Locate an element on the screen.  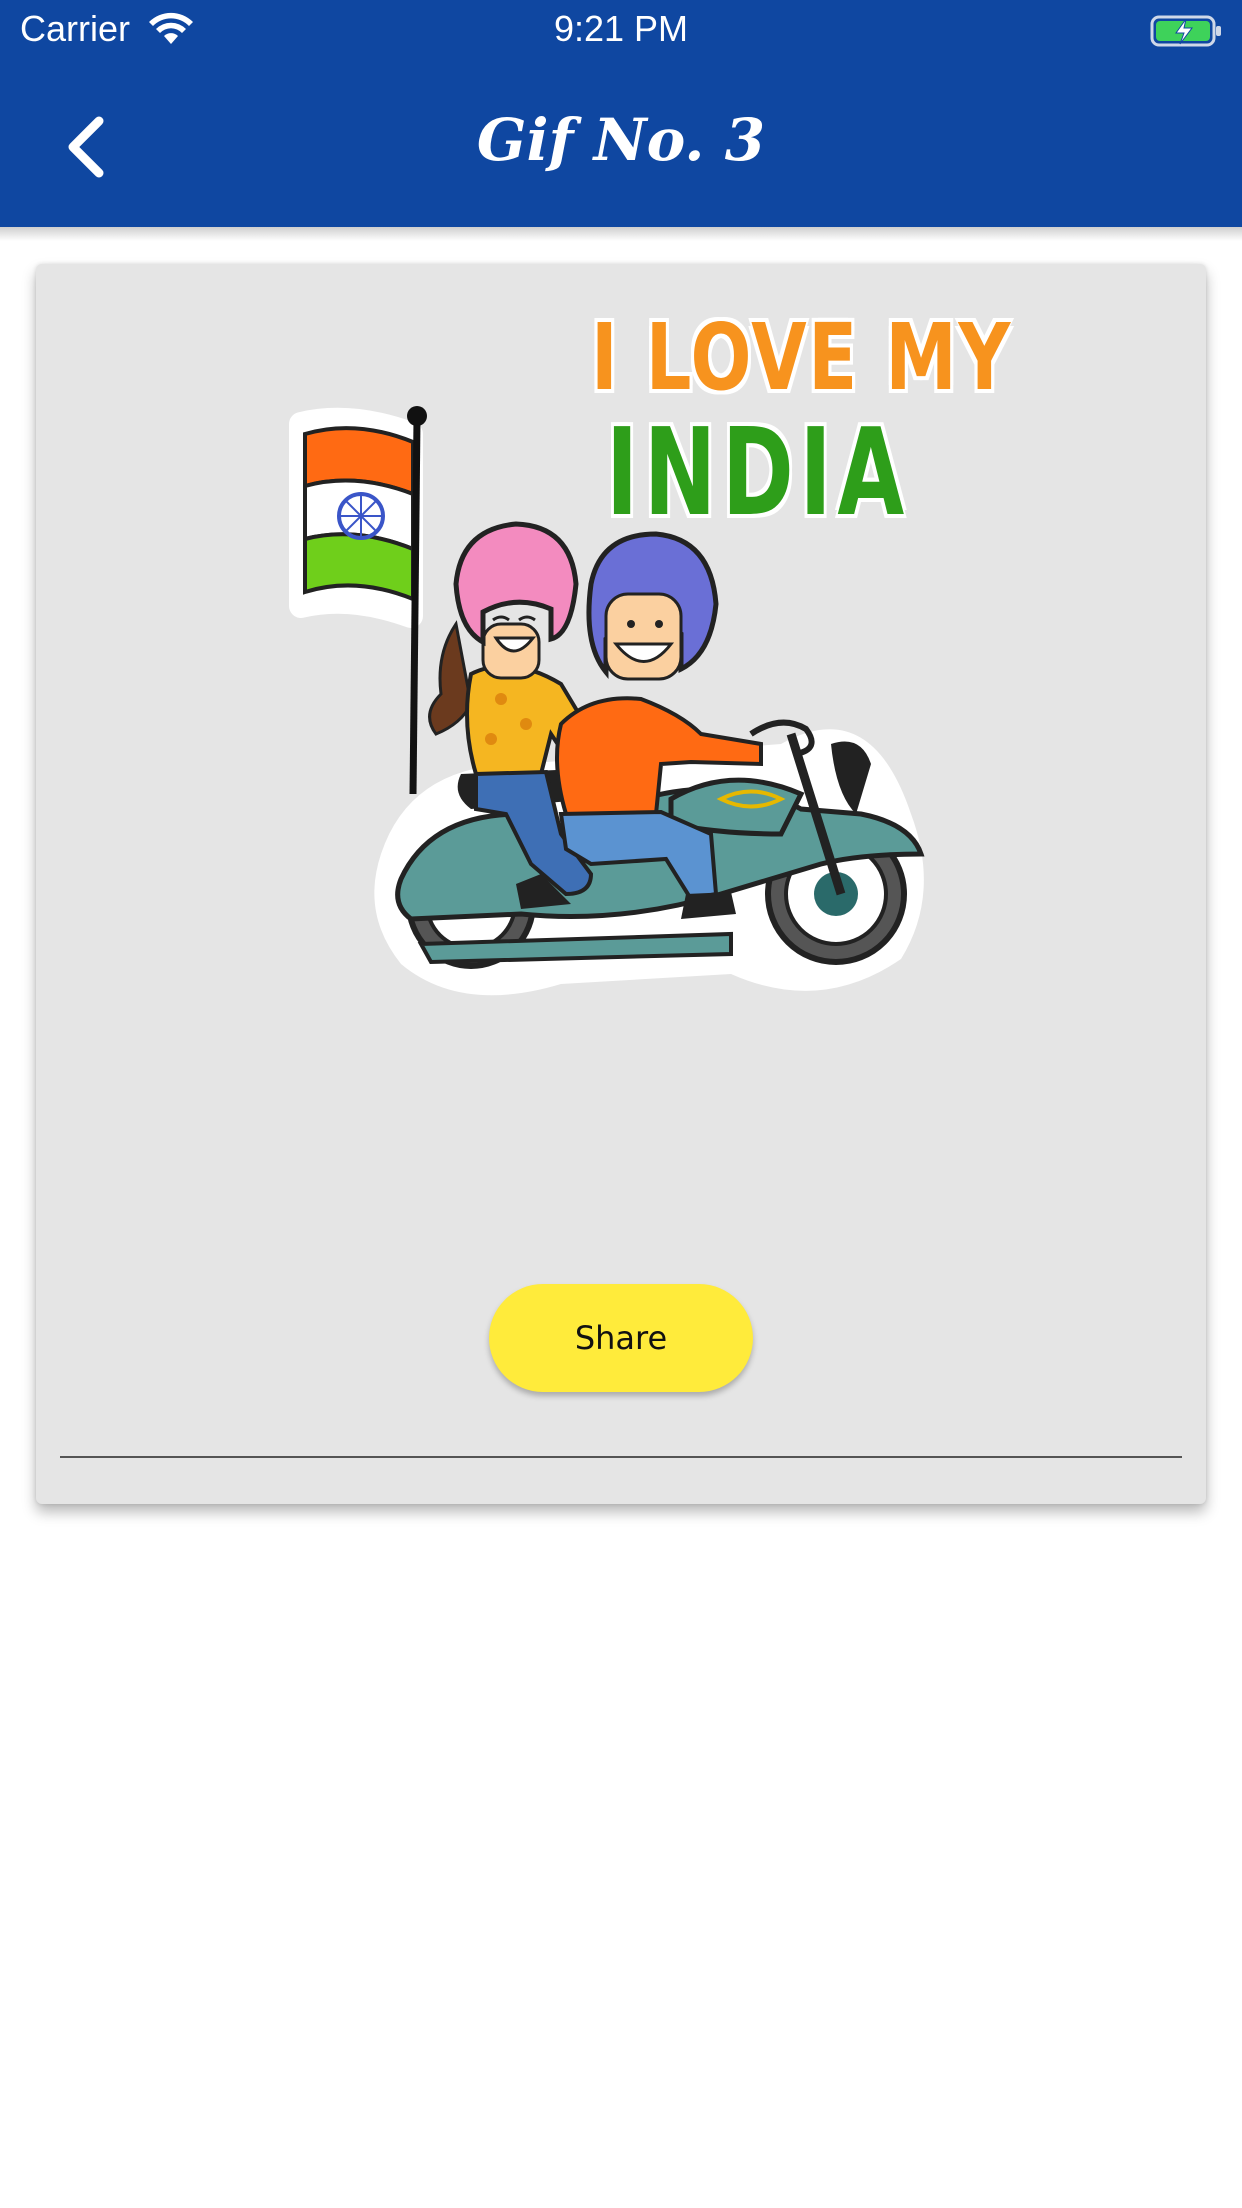
page-title: Gif No. 3 is located at coordinates (621, 140).